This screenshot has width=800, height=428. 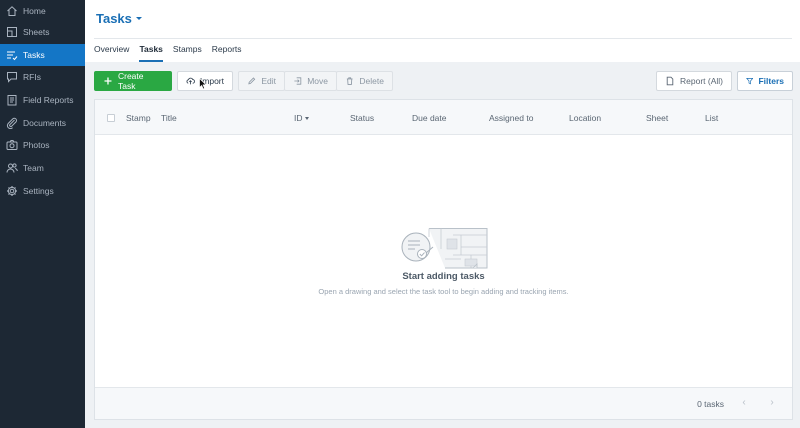 I want to click on sidebar-item-home: Home, so click(x=42, y=11).